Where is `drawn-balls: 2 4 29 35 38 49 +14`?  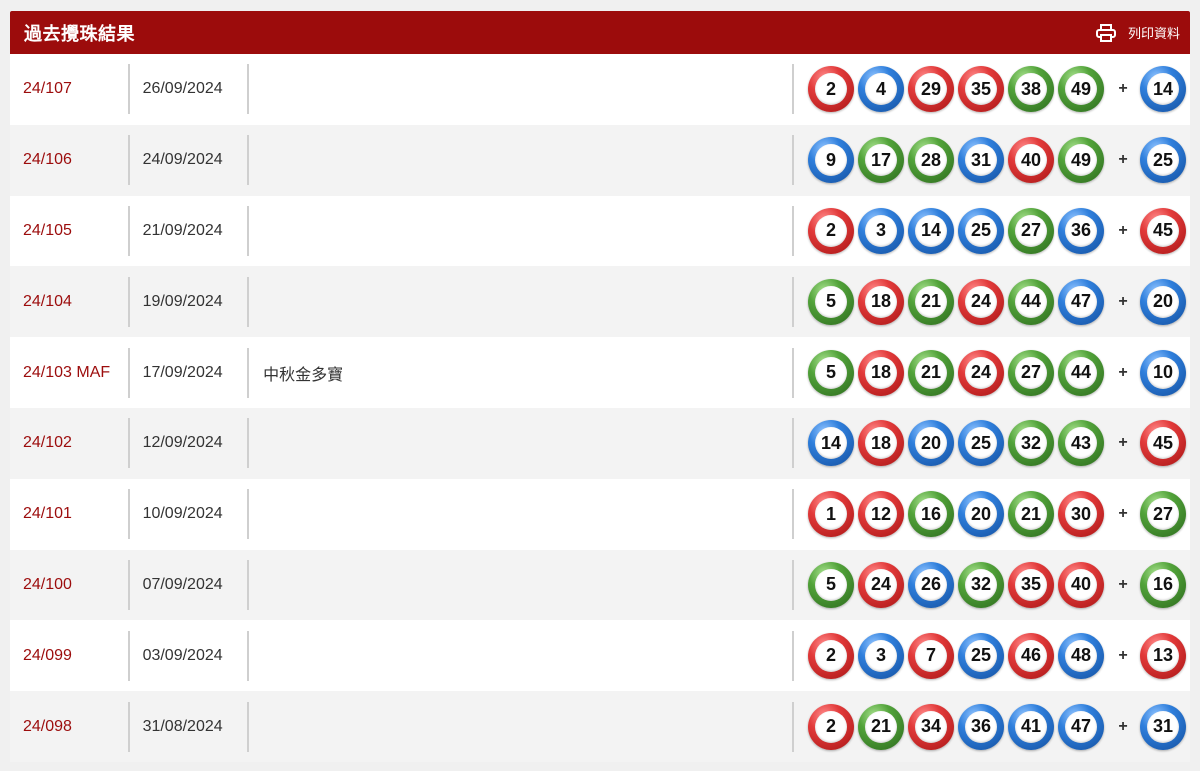 drawn-balls: 2 4 29 35 38 49 +14 is located at coordinates (992, 89).